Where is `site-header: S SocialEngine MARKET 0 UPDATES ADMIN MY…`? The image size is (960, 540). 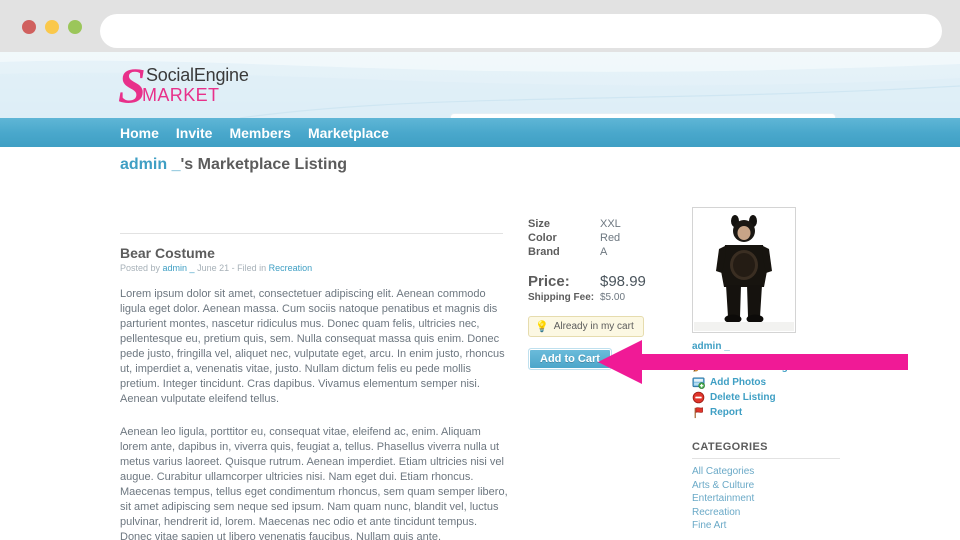
site-header: S SocialEngine MARKET 0 UPDATES ADMIN MY… is located at coordinates (480, 85).